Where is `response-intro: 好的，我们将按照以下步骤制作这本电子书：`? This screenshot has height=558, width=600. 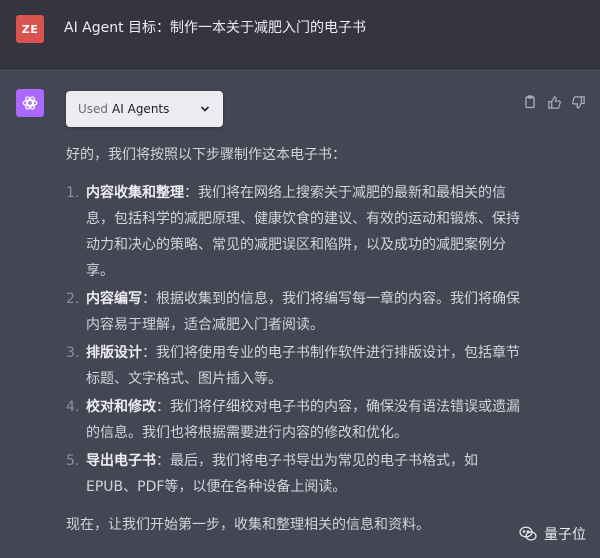
response-intro: 好的，我们将按照以下步骤制作这本电子书： is located at coordinates (206, 155).